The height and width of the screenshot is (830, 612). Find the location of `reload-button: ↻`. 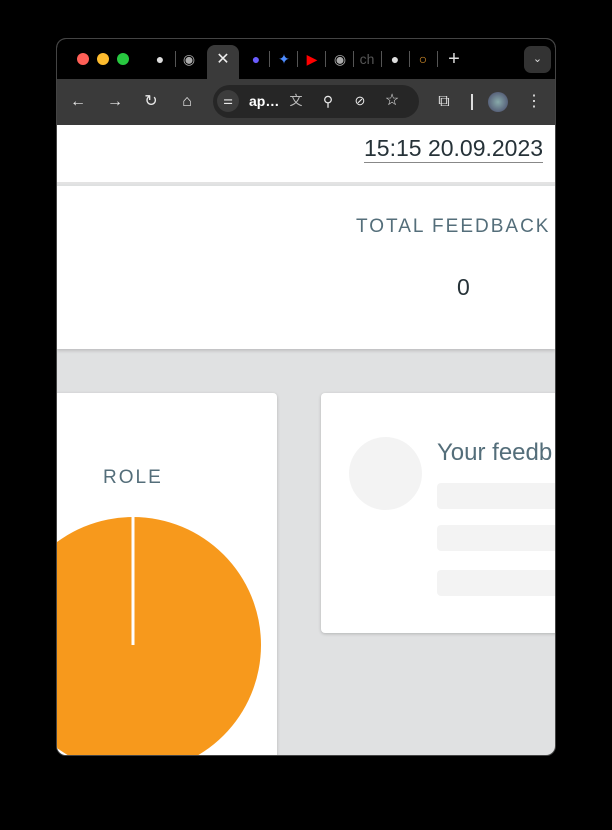

reload-button: ↻ is located at coordinates (151, 102).